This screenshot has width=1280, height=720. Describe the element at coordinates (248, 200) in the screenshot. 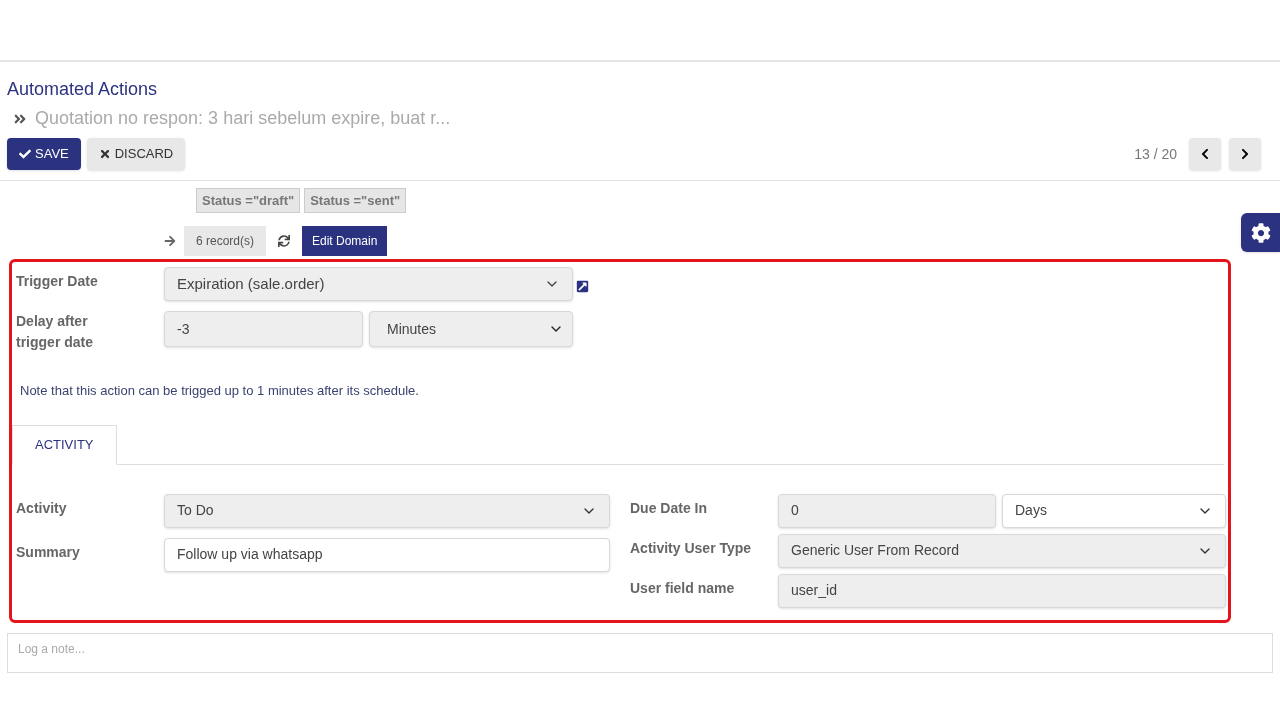

I see `domain-chip: Status ="draft"` at that location.